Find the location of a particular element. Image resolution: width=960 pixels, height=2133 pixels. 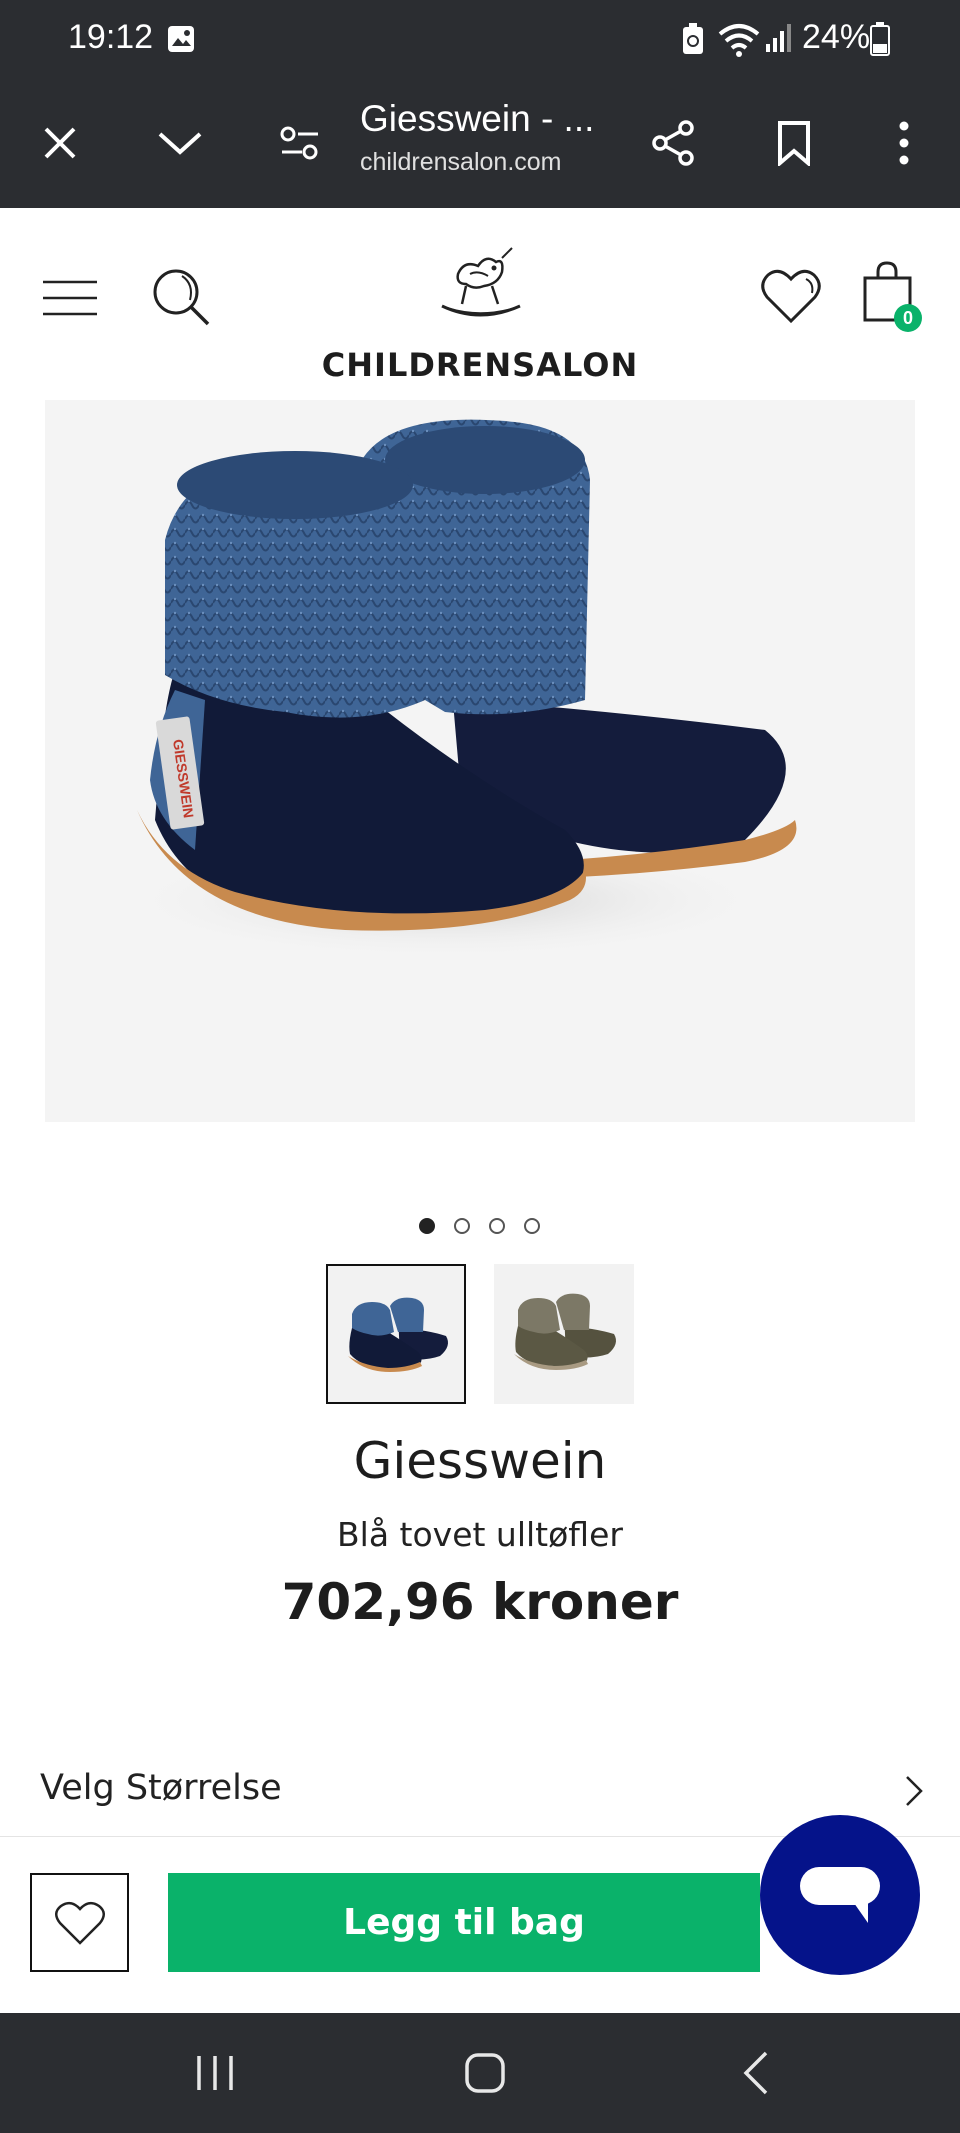

color-thumbnail-blue is located at coordinates (396, 1334).